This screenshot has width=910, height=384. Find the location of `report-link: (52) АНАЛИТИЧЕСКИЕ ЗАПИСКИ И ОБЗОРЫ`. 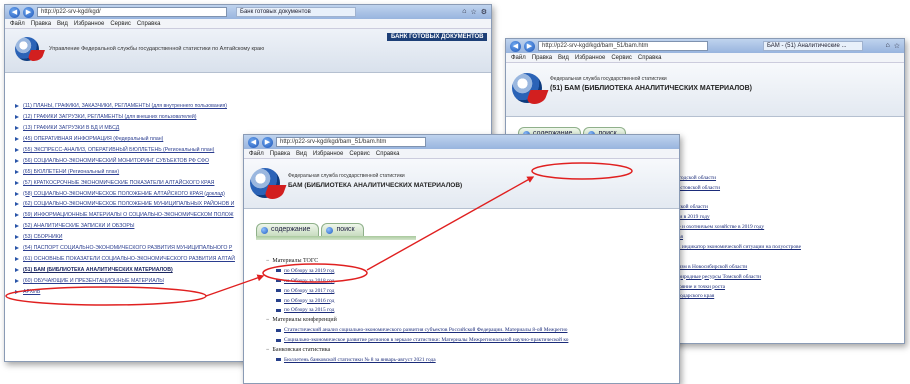

report-link: (52) АНАЛИТИЧЕСКИЕ ЗАПИСКИ И ОБЗОРЫ is located at coordinates (125, 226).